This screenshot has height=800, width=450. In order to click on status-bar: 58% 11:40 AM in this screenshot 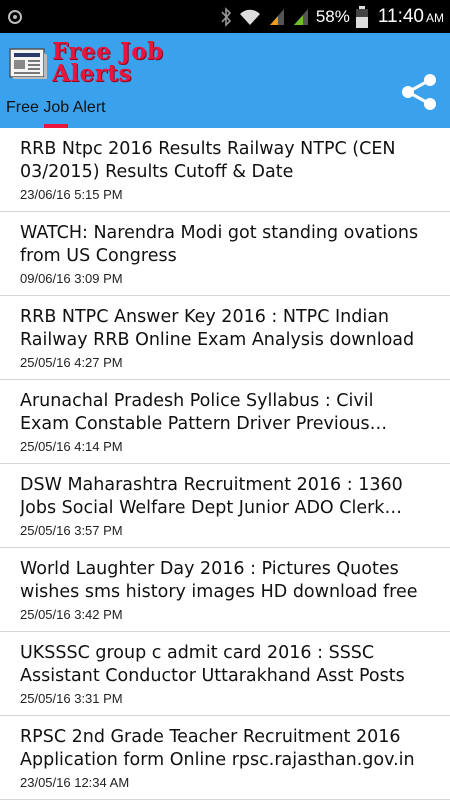, I will do `click(225, 16)`.